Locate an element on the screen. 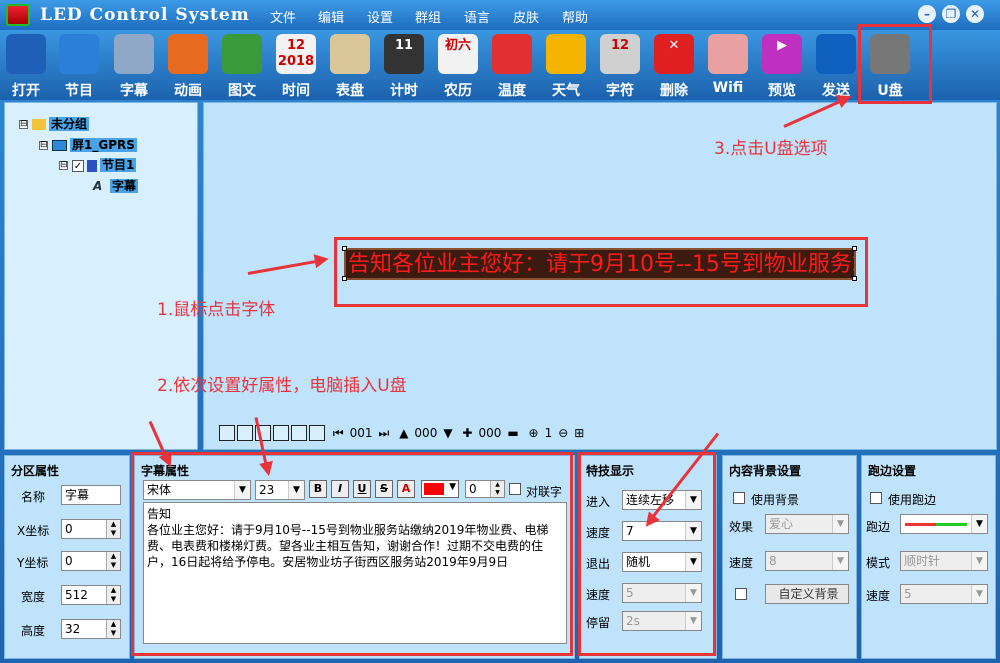  toolbar-button-7: 11 计时 is located at coordinates (404, 65).